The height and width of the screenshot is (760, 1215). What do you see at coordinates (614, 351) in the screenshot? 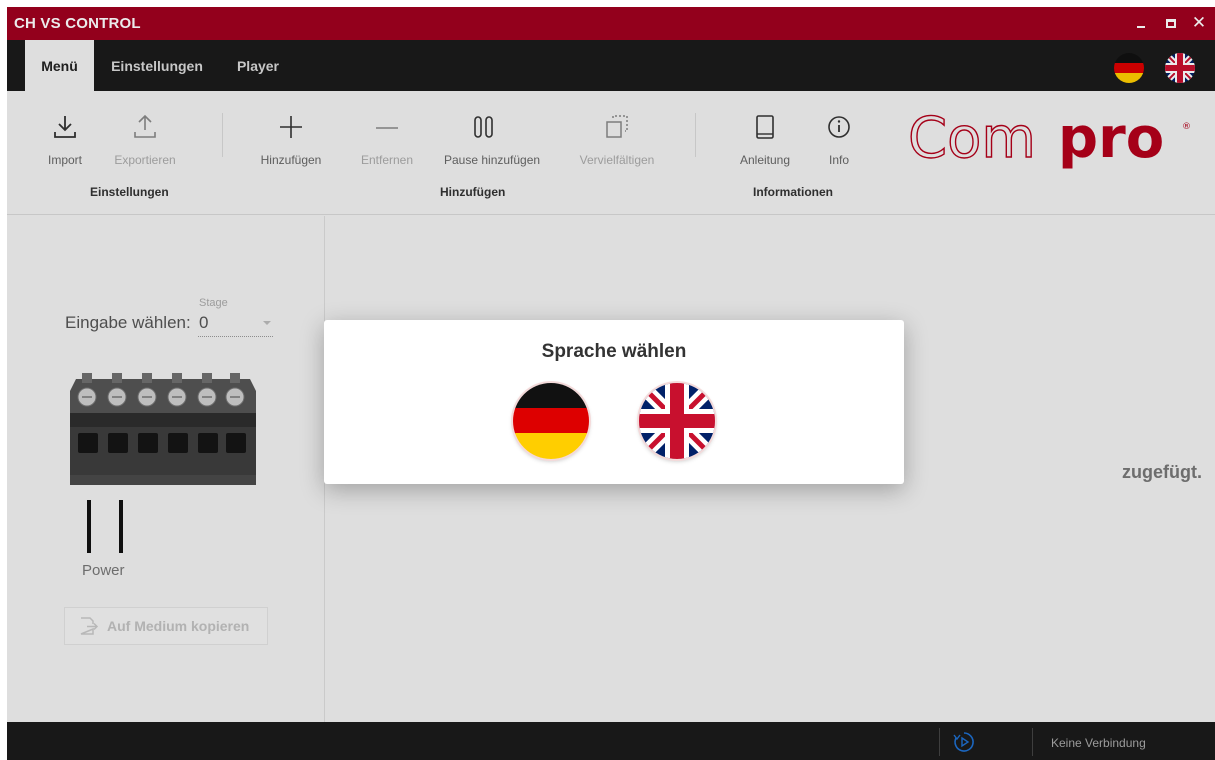
I see `dialog-title: Sprache wählen` at bounding box center [614, 351].